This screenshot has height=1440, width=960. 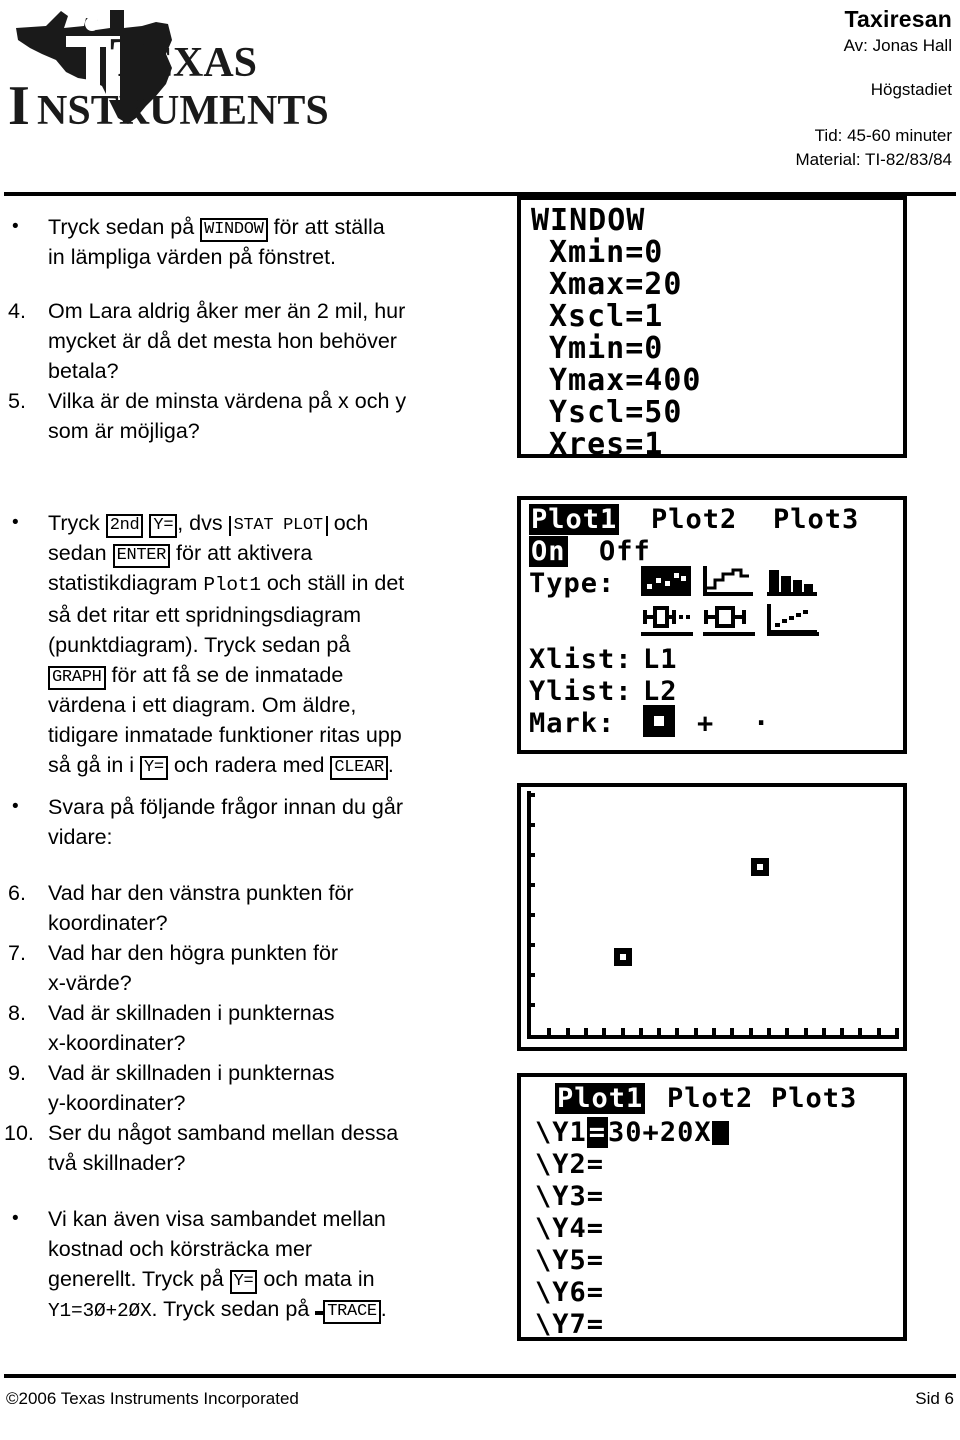 I want to click on question-number: 7., so click(x=17, y=953).